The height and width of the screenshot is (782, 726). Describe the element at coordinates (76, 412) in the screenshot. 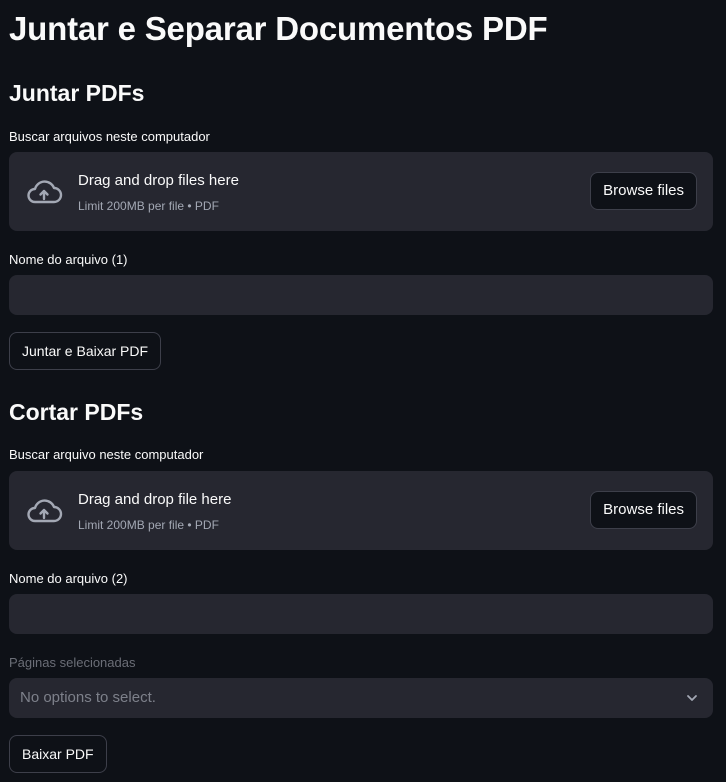

I see `split-heading: Cortar PDFs` at that location.